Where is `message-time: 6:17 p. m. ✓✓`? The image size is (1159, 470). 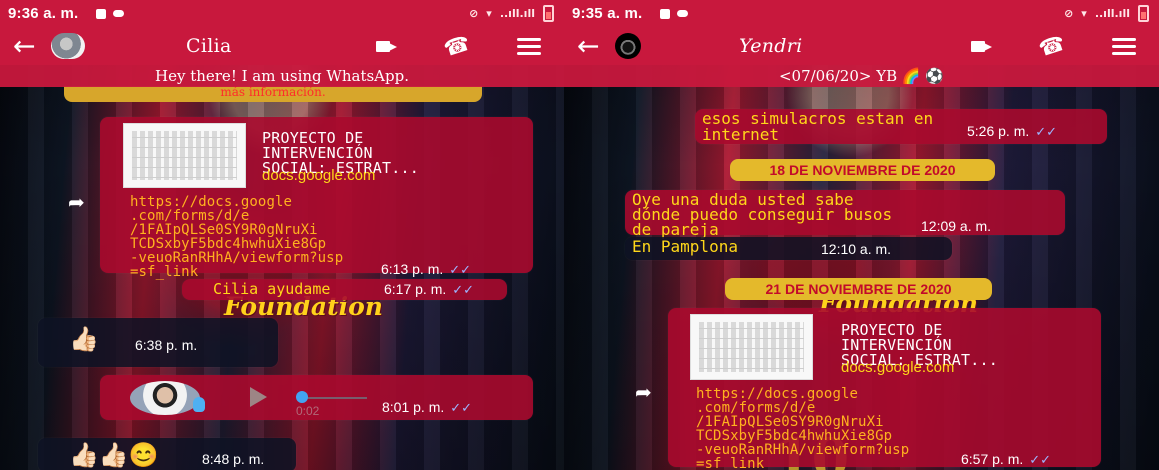
message-time: 6:17 p. m. ✓✓ is located at coordinates (429, 289).